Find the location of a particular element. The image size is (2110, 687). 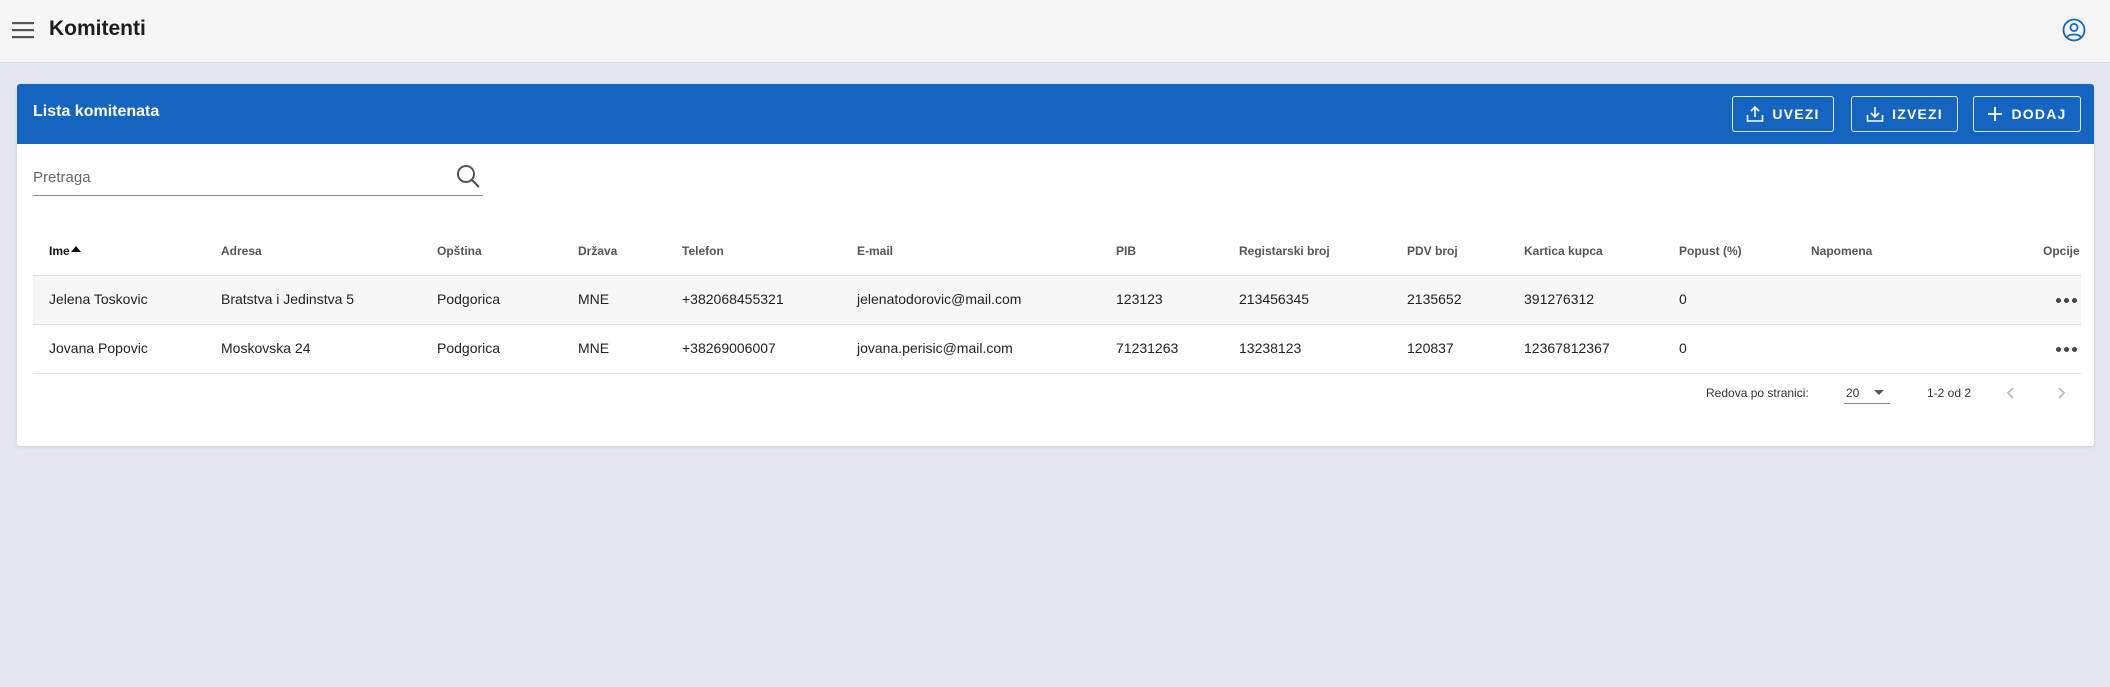

column-header-pib: PIB is located at coordinates (1126, 251).